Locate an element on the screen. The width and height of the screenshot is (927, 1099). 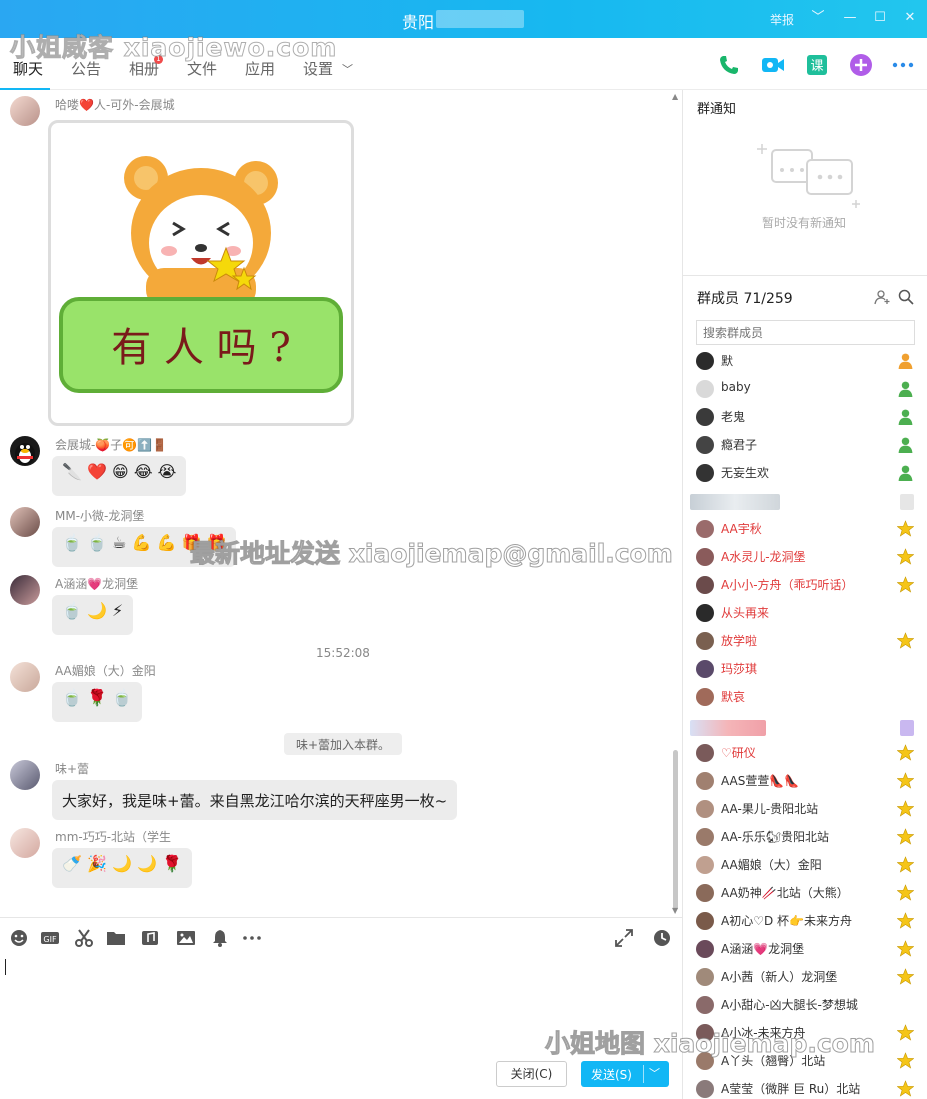
qq-penguin-avatar is located at coordinates (25, 451).